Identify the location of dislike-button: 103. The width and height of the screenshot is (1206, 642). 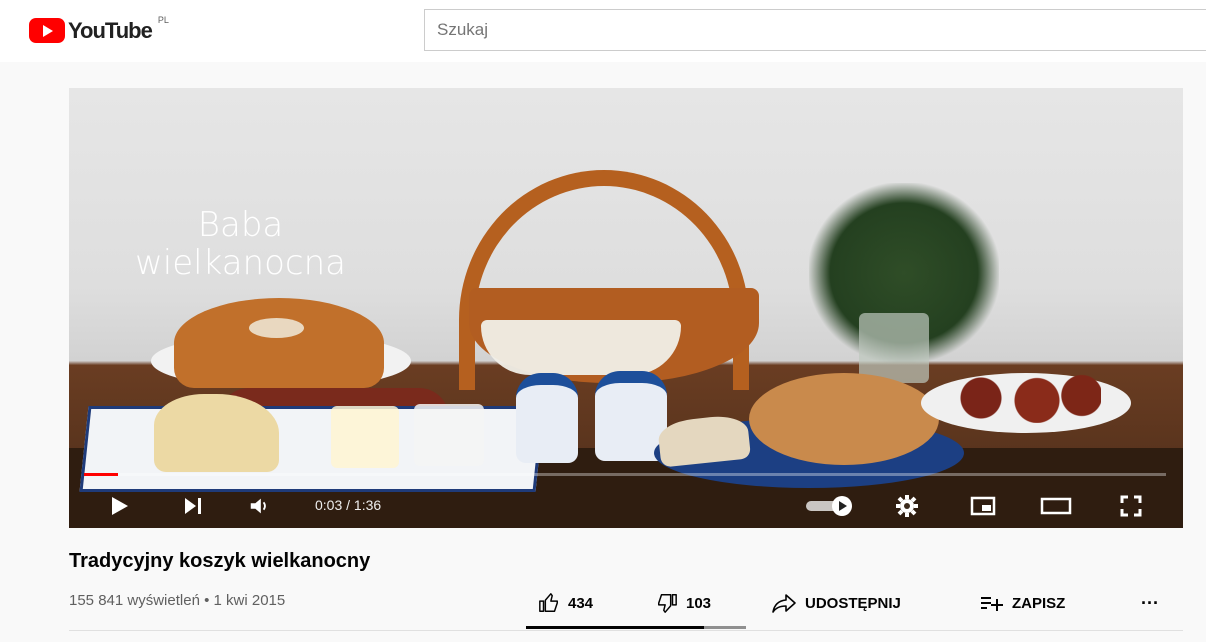
(683, 603).